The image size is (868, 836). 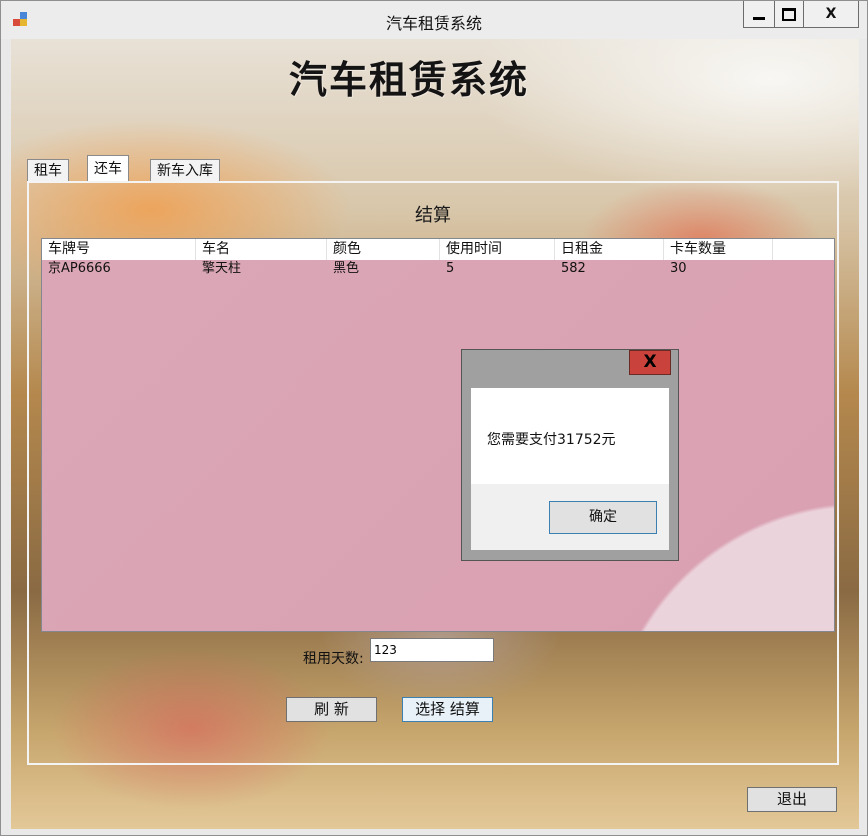 What do you see at coordinates (261, 249) in the screenshot?
I see `column-header: 车名` at bounding box center [261, 249].